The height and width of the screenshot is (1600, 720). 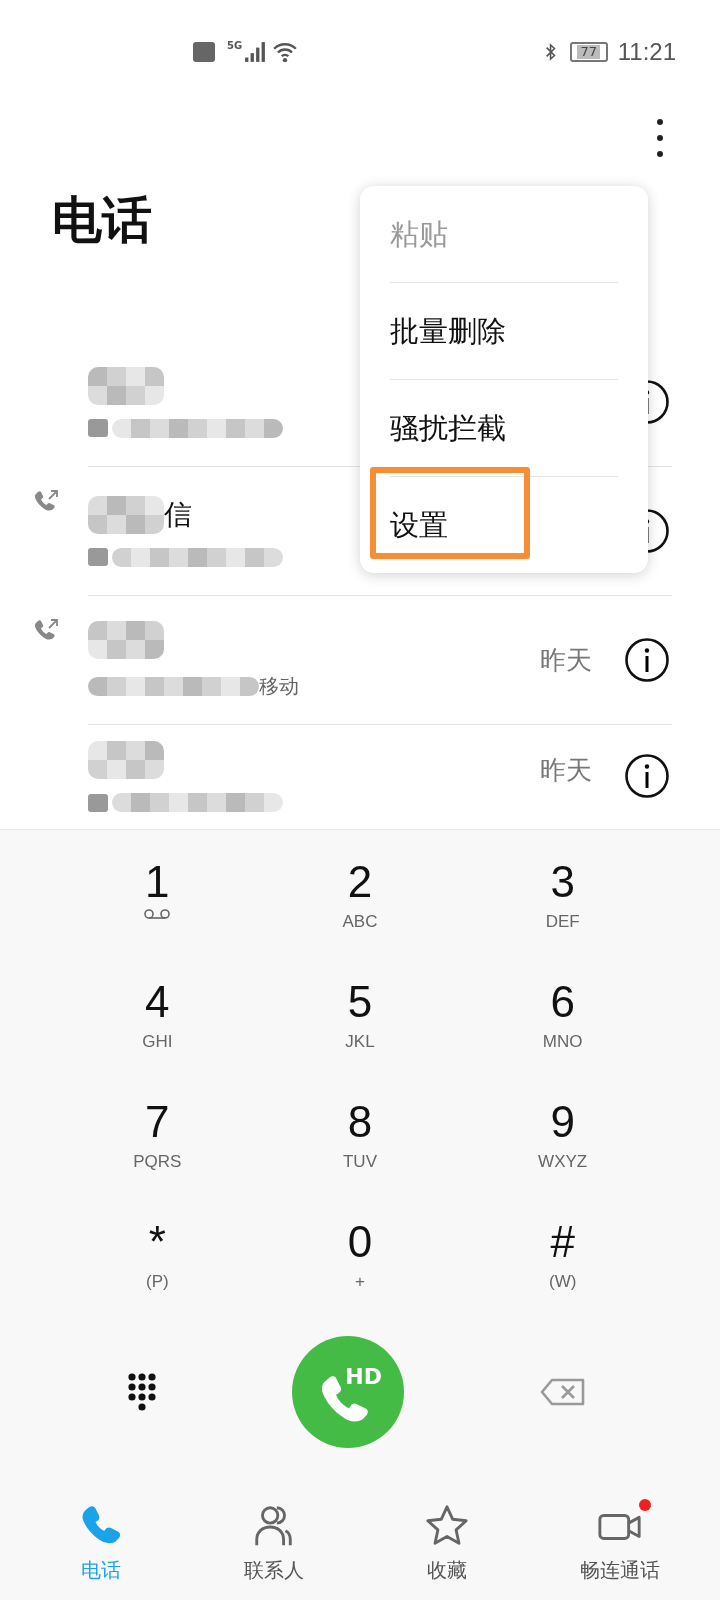 What do you see at coordinates (504, 524) in the screenshot?
I see `menu-item: 设置` at bounding box center [504, 524].